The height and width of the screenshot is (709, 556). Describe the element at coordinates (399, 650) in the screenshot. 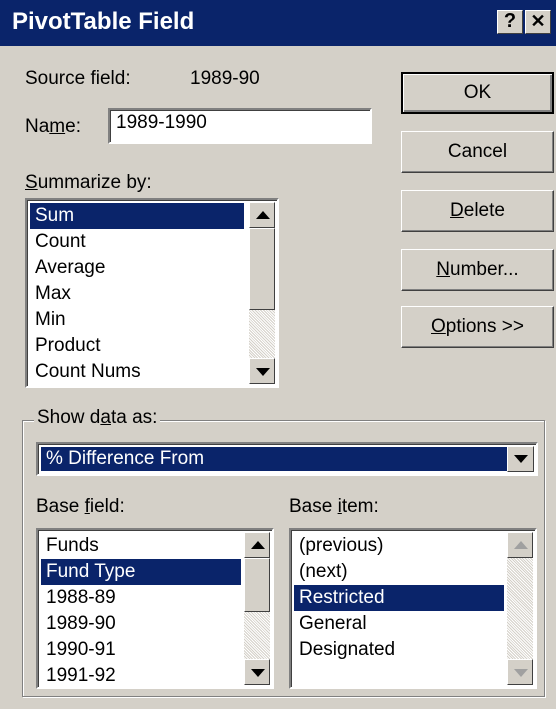

I see `list-item: Designated` at that location.